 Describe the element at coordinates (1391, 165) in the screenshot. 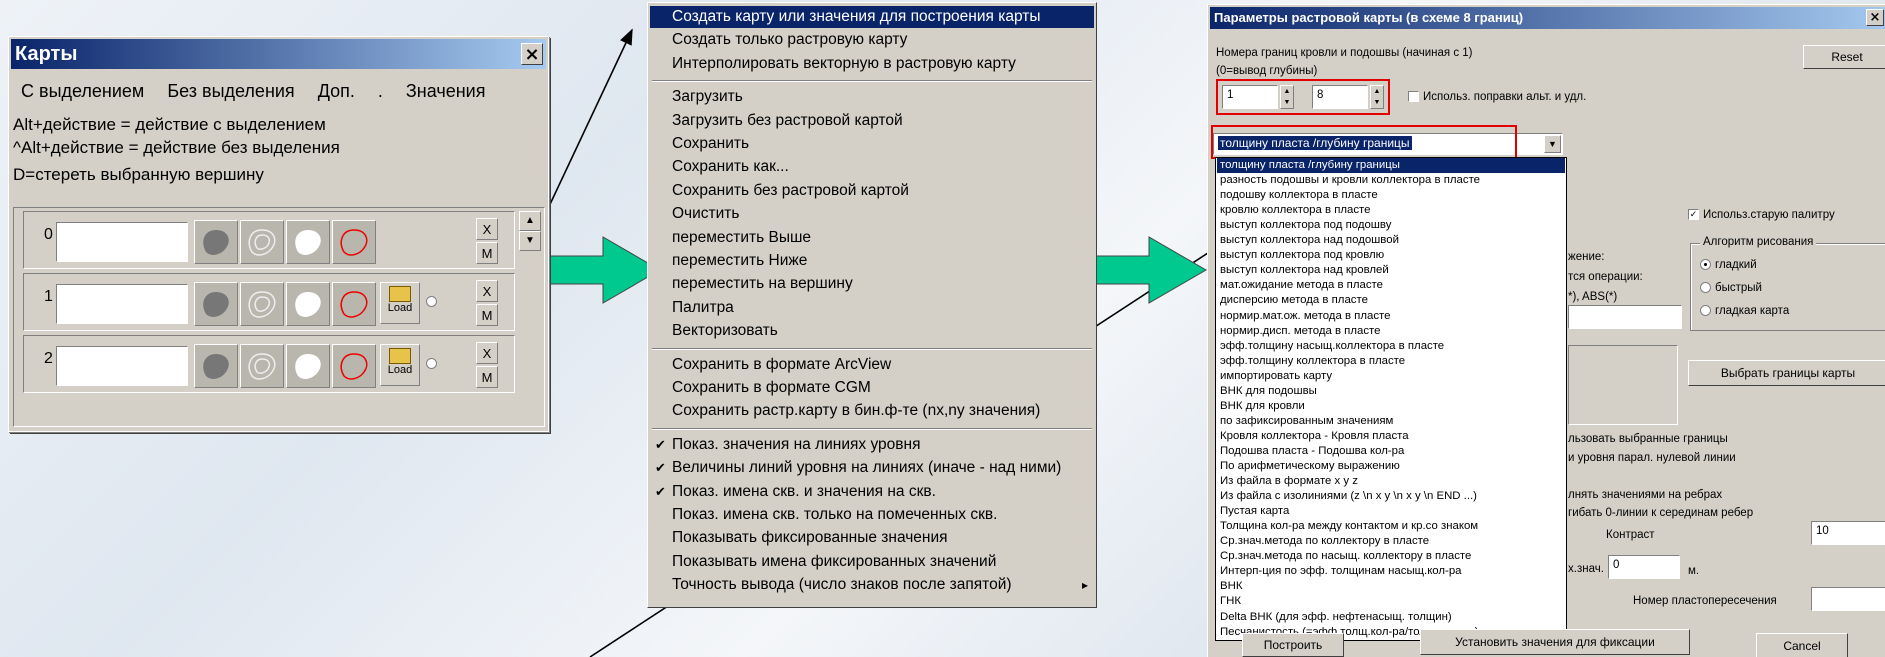

I see `list-item: толщину пласта /глубину границы` at that location.